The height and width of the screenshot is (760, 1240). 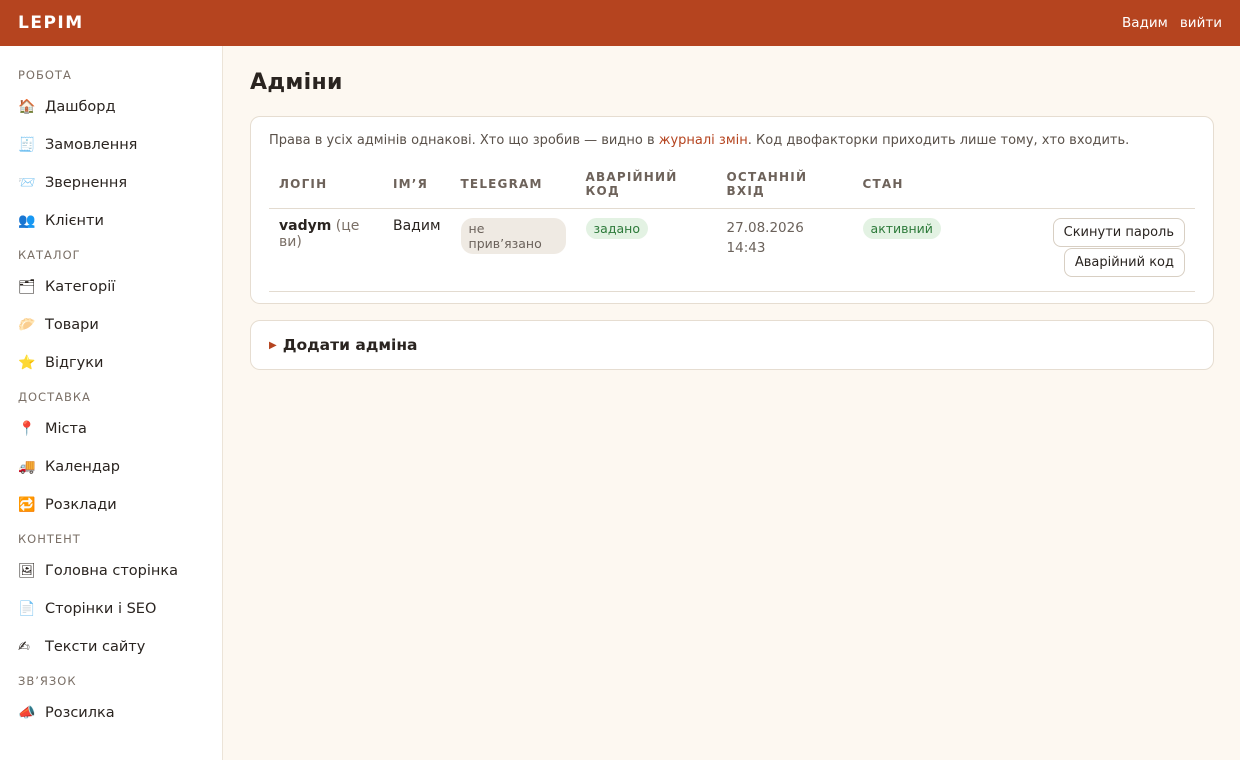 I want to click on col-login: ЛОГІН, so click(x=326, y=189).